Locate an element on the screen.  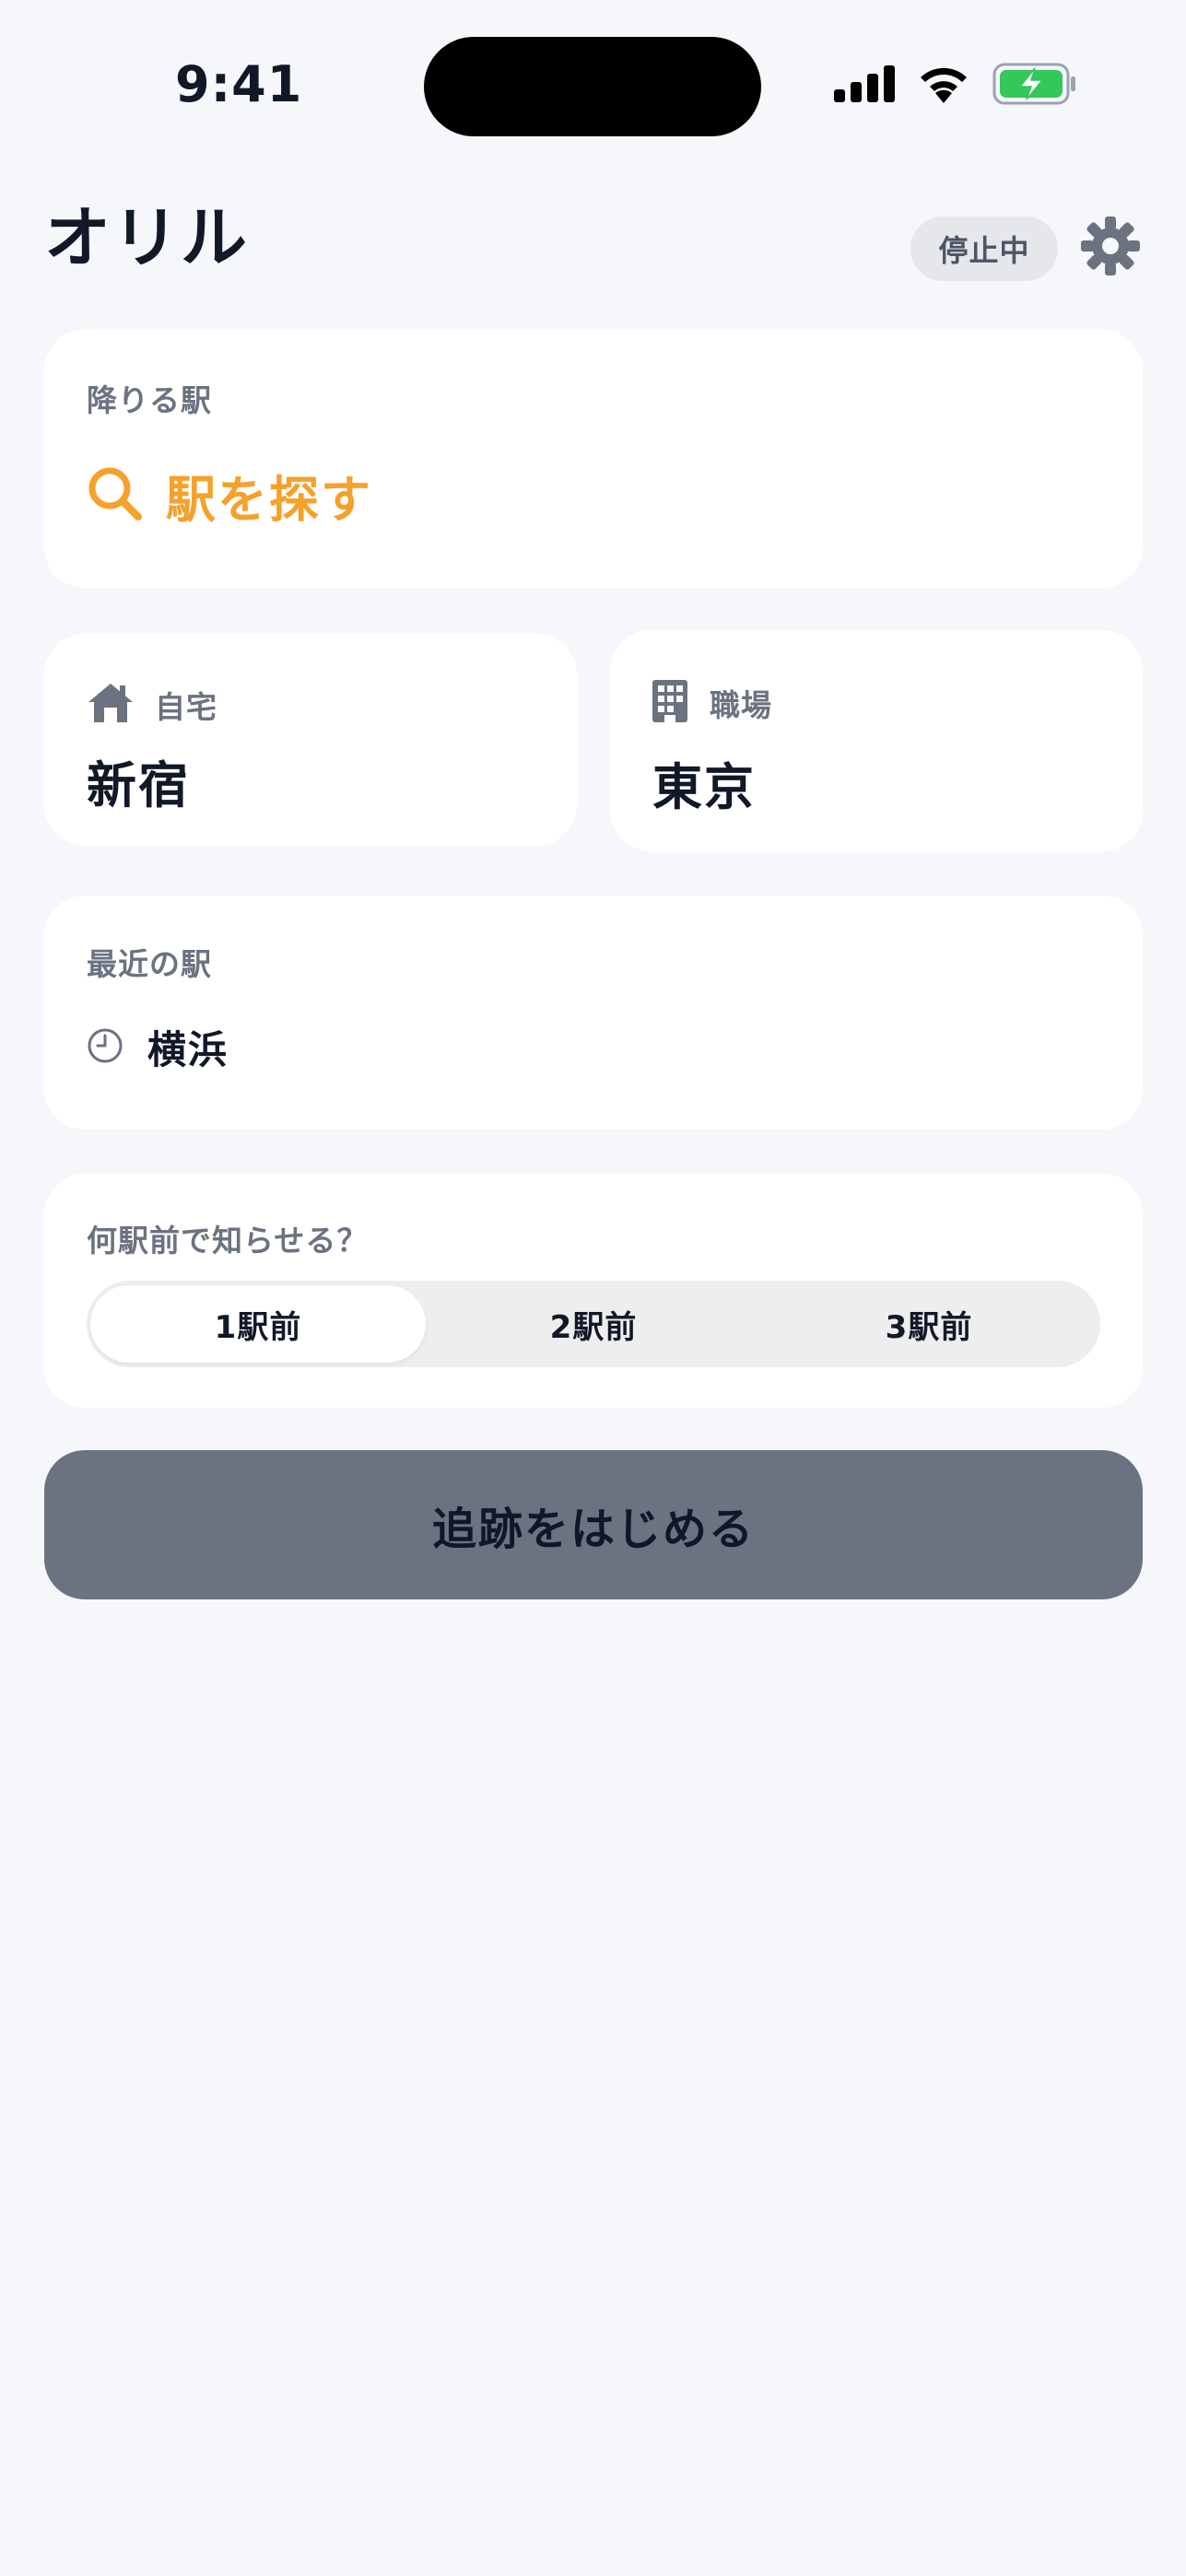
home-label: 自宅 is located at coordinates (186, 707).